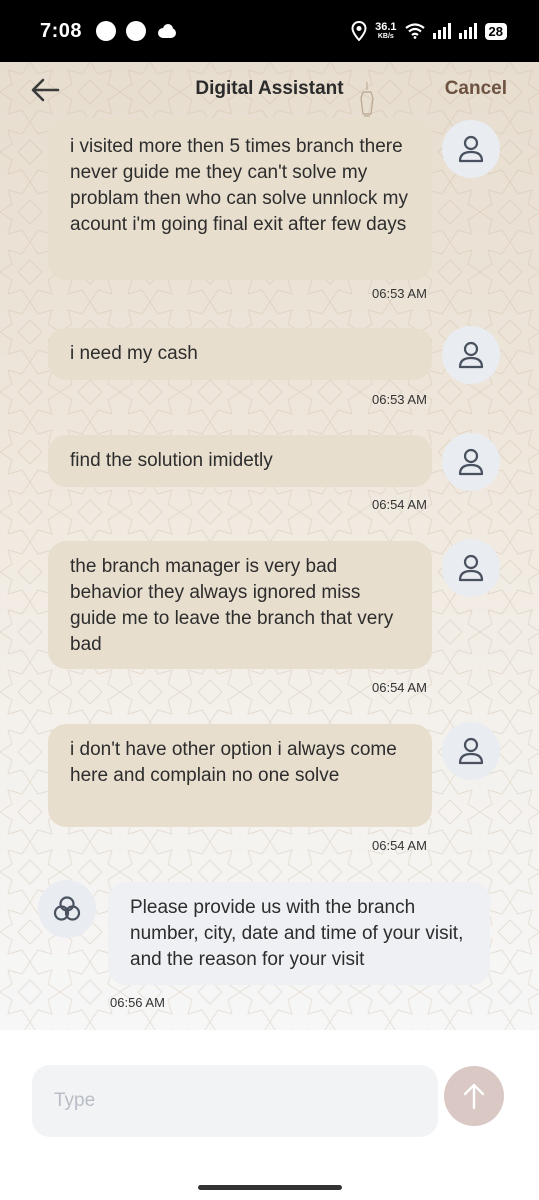  I want to click on wifi-icon, so click(414, 31).